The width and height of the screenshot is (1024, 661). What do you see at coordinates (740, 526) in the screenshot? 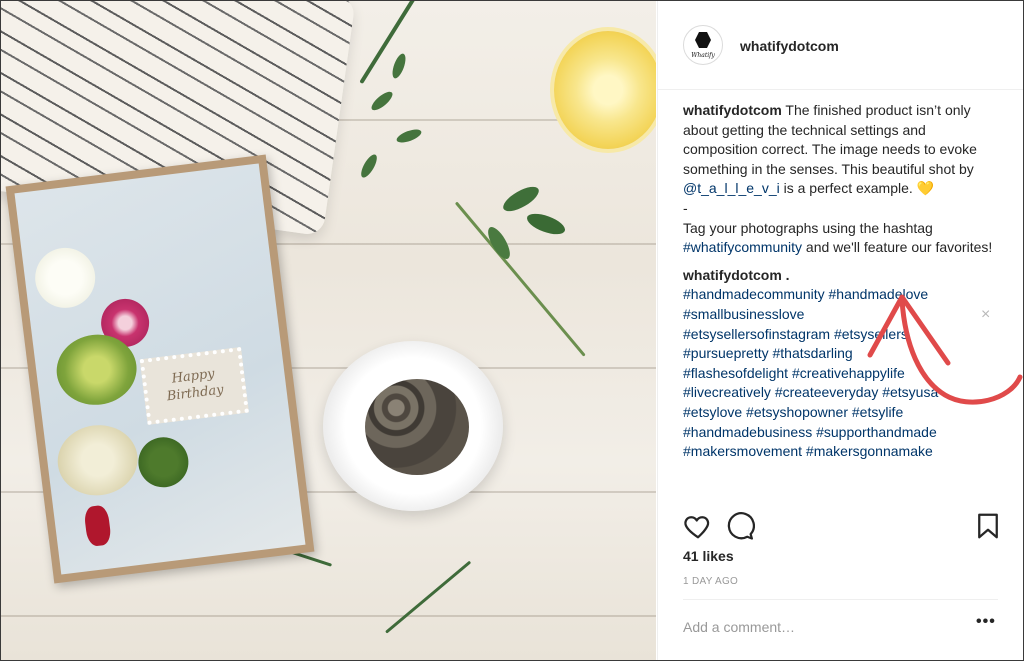
I see `speech-bubble-icon` at bounding box center [740, 526].